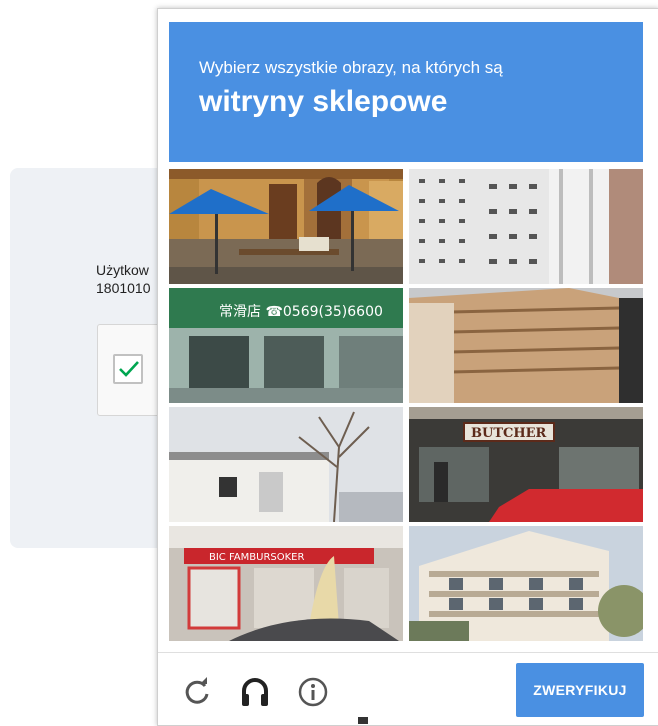  I want to click on shop-banner-text: BIC FAMBURSOKER, so click(256, 557).